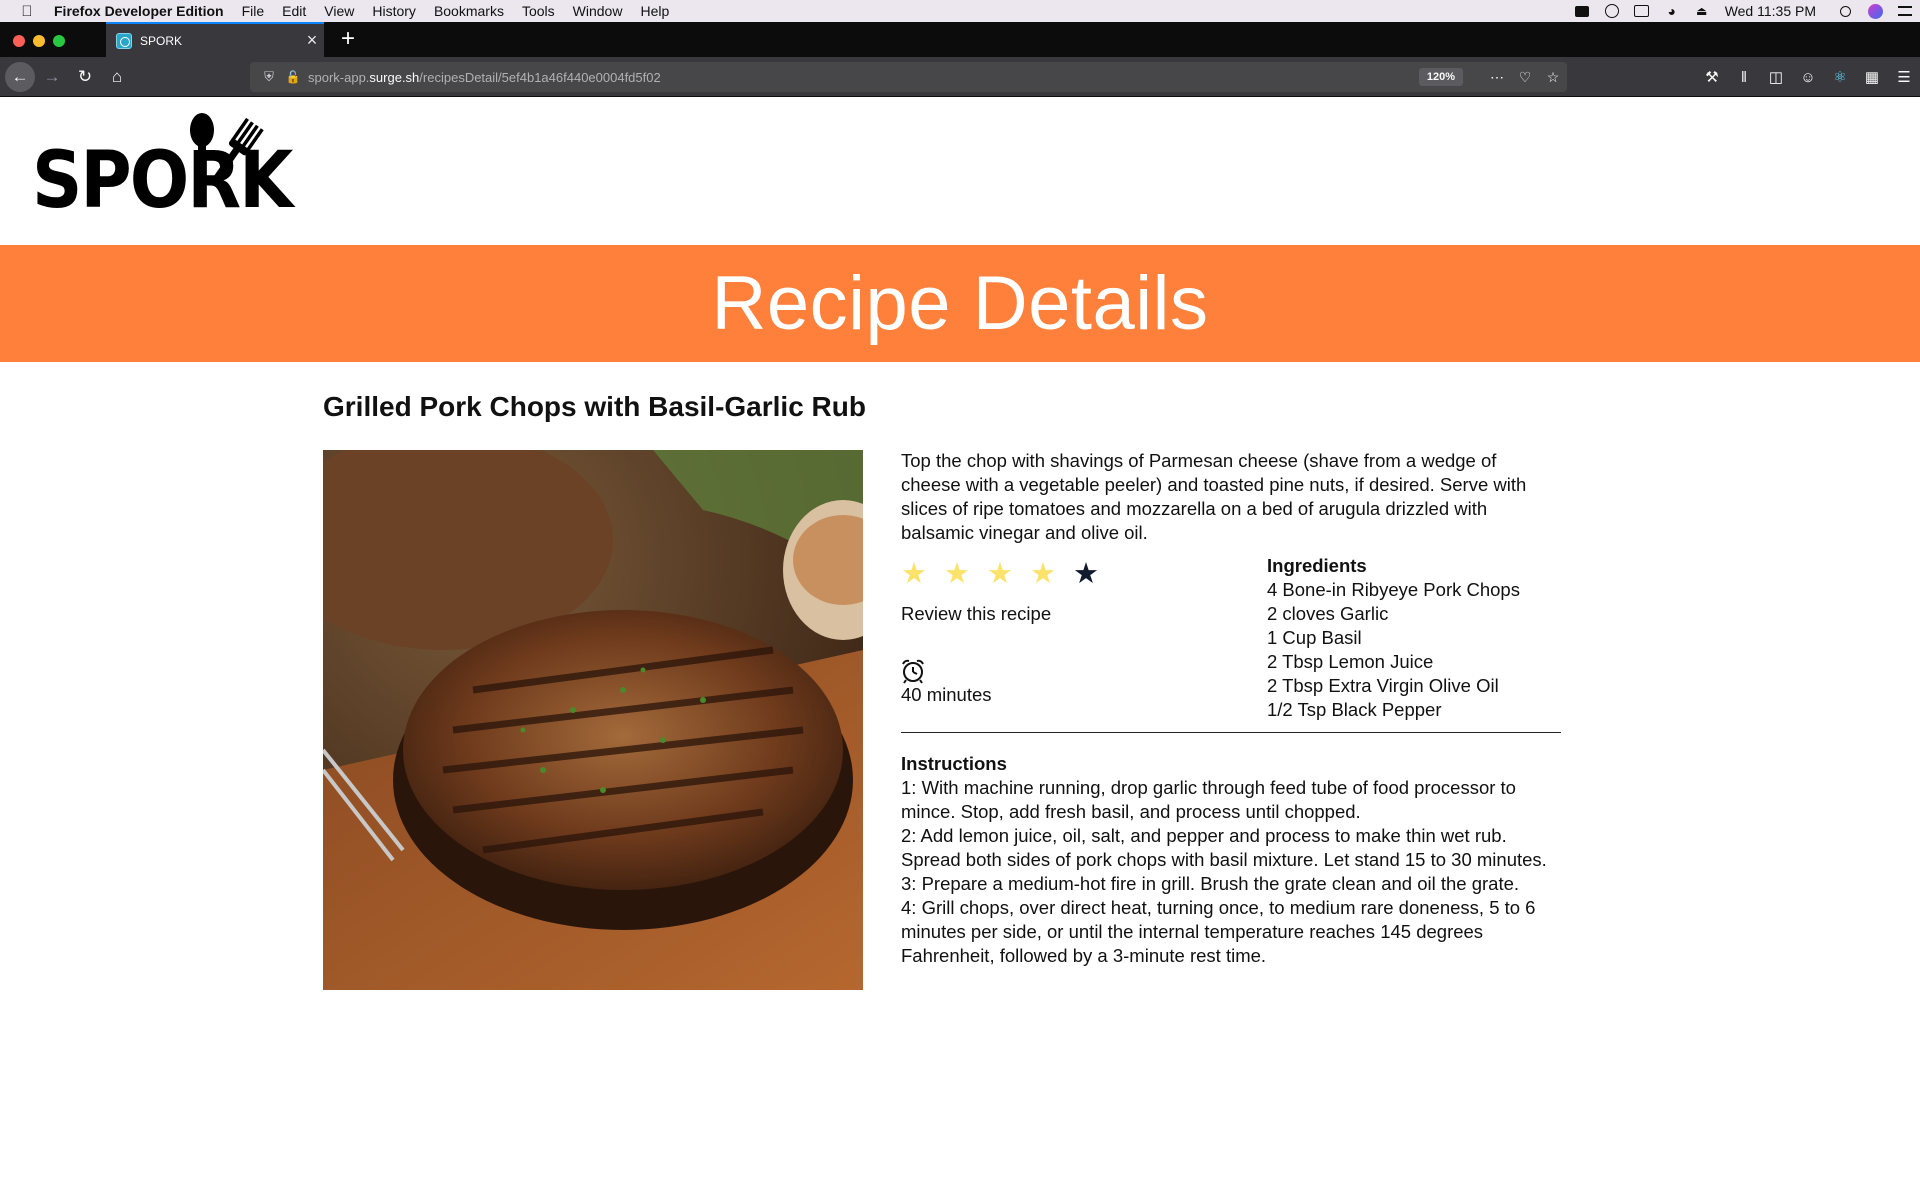 This screenshot has width=1920, height=1200. Describe the element at coordinates (339, 11) in the screenshot. I see `menu-view: View` at that location.